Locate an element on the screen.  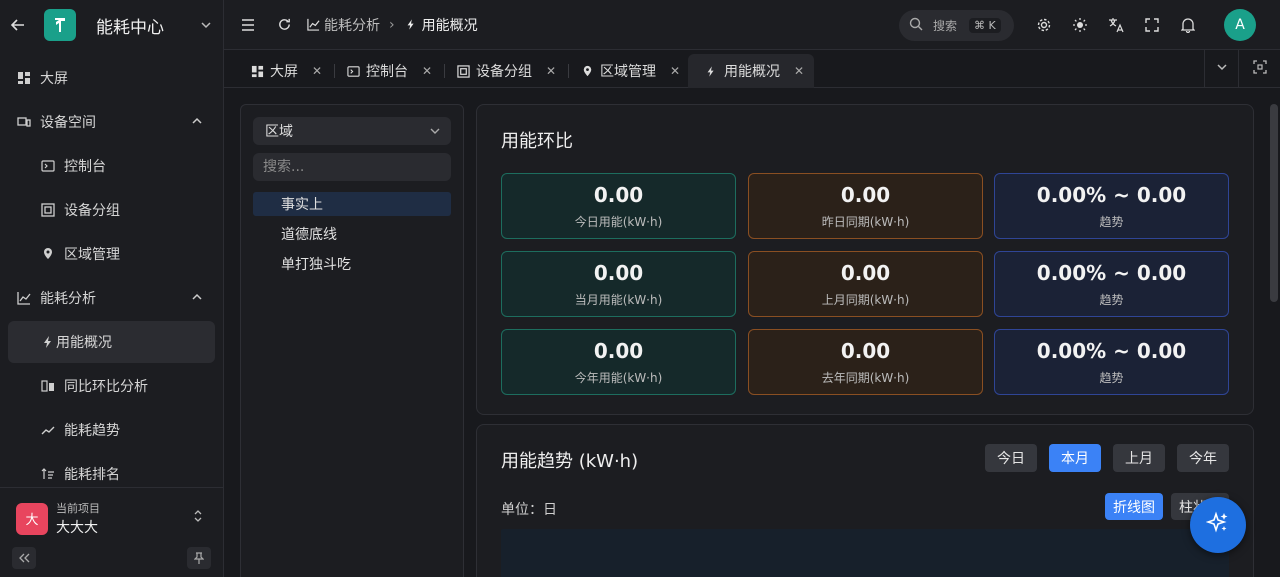
group-icon is located at coordinates (463, 71).